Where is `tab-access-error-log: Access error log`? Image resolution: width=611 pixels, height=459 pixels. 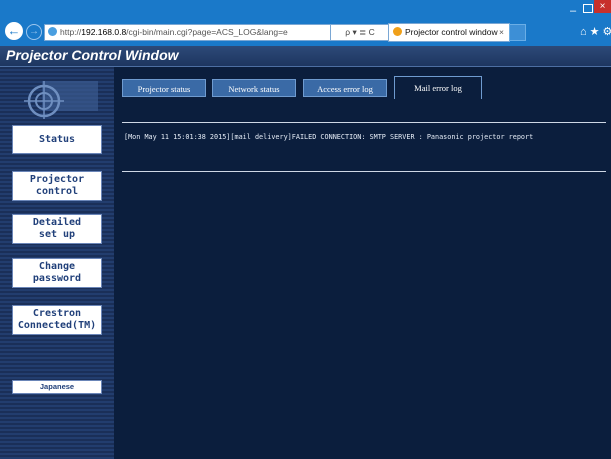
tab-access-error-log: Access error log is located at coordinates (345, 88).